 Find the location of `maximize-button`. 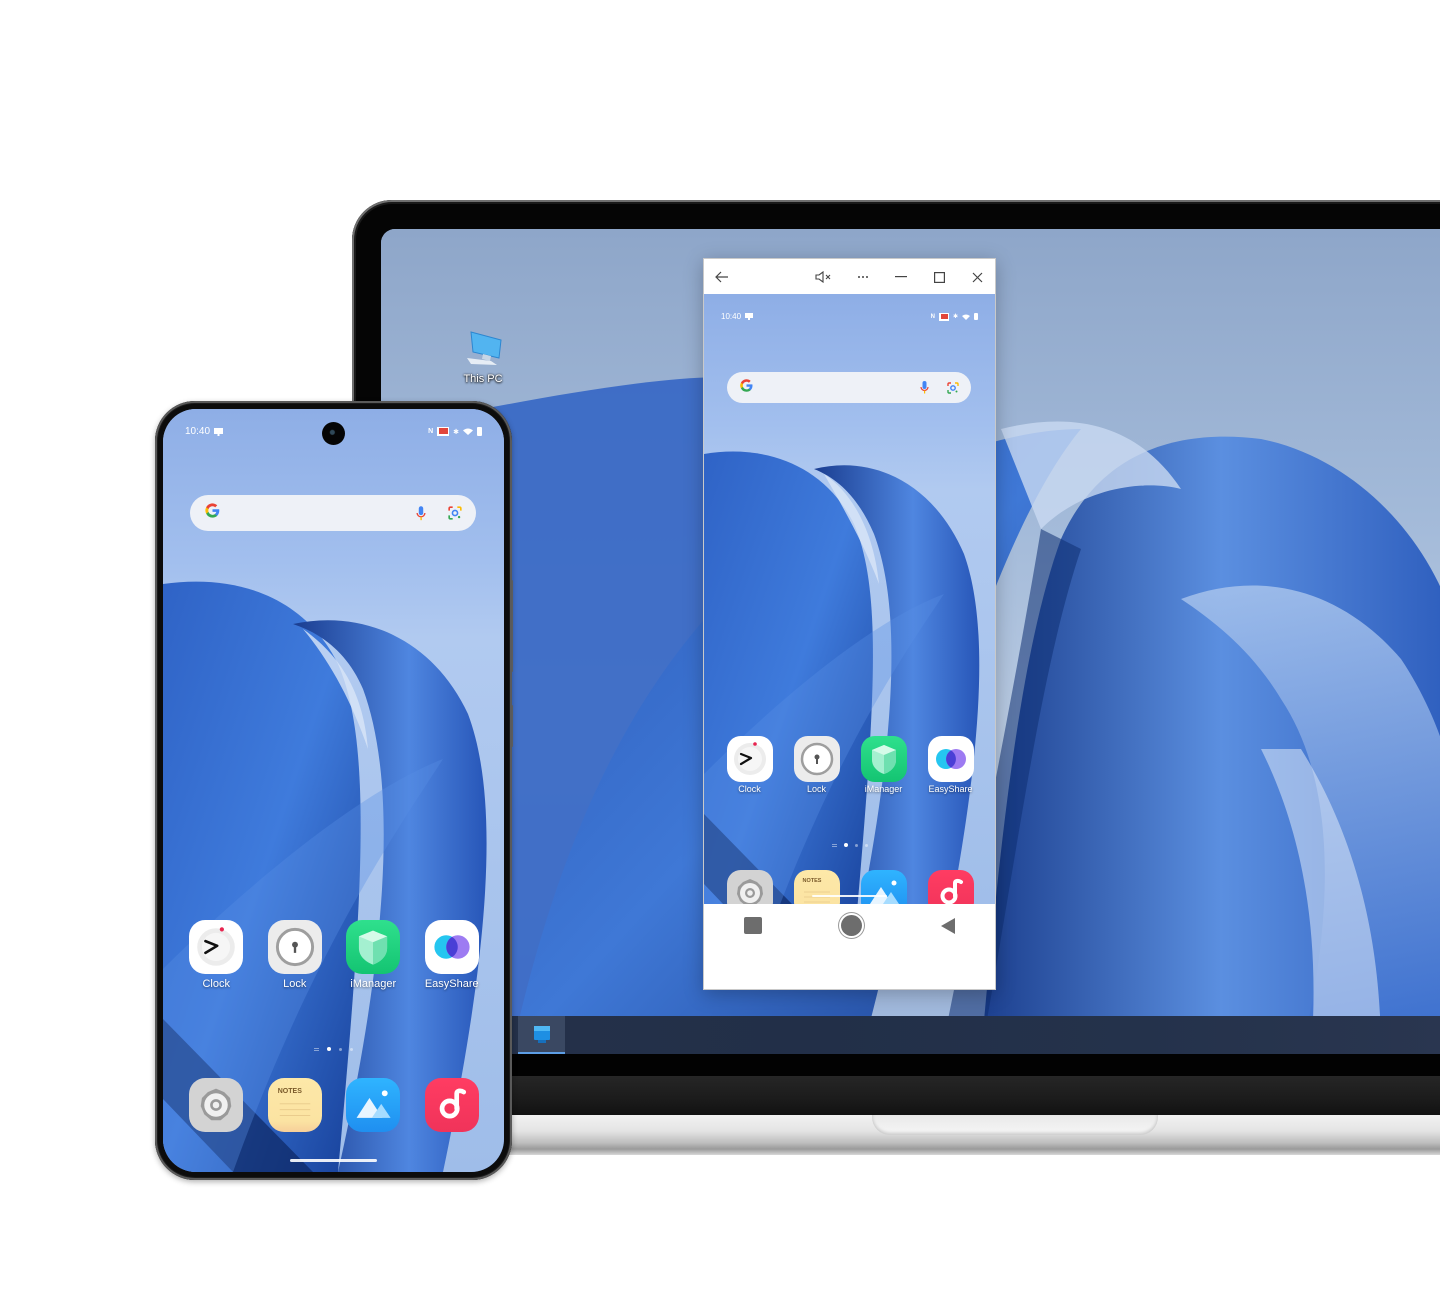

maximize-button is located at coordinates (939, 277).